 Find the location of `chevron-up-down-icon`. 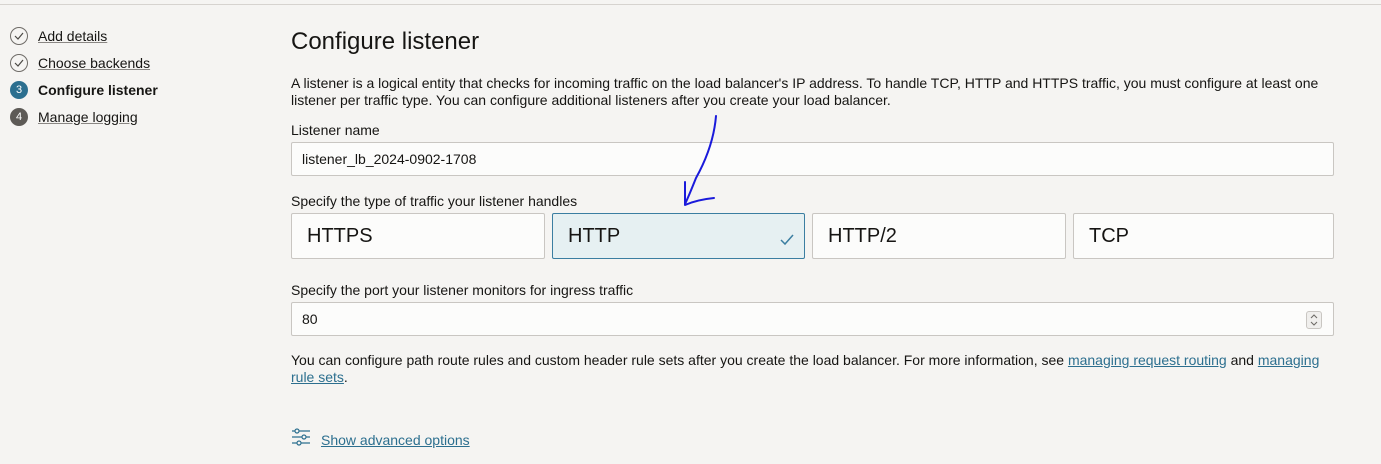

chevron-up-down-icon is located at coordinates (1314, 320).